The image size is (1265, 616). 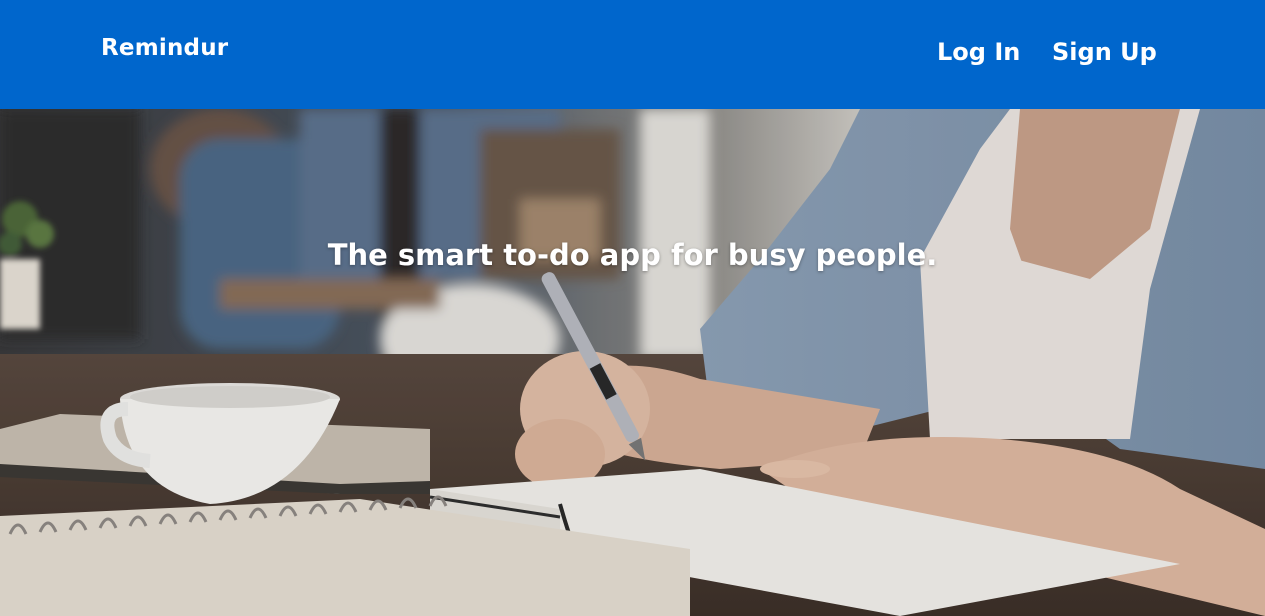 What do you see at coordinates (632, 255) in the screenshot?
I see `hero-tagline: The smart to-do app for busy people.` at bounding box center [632, 255].